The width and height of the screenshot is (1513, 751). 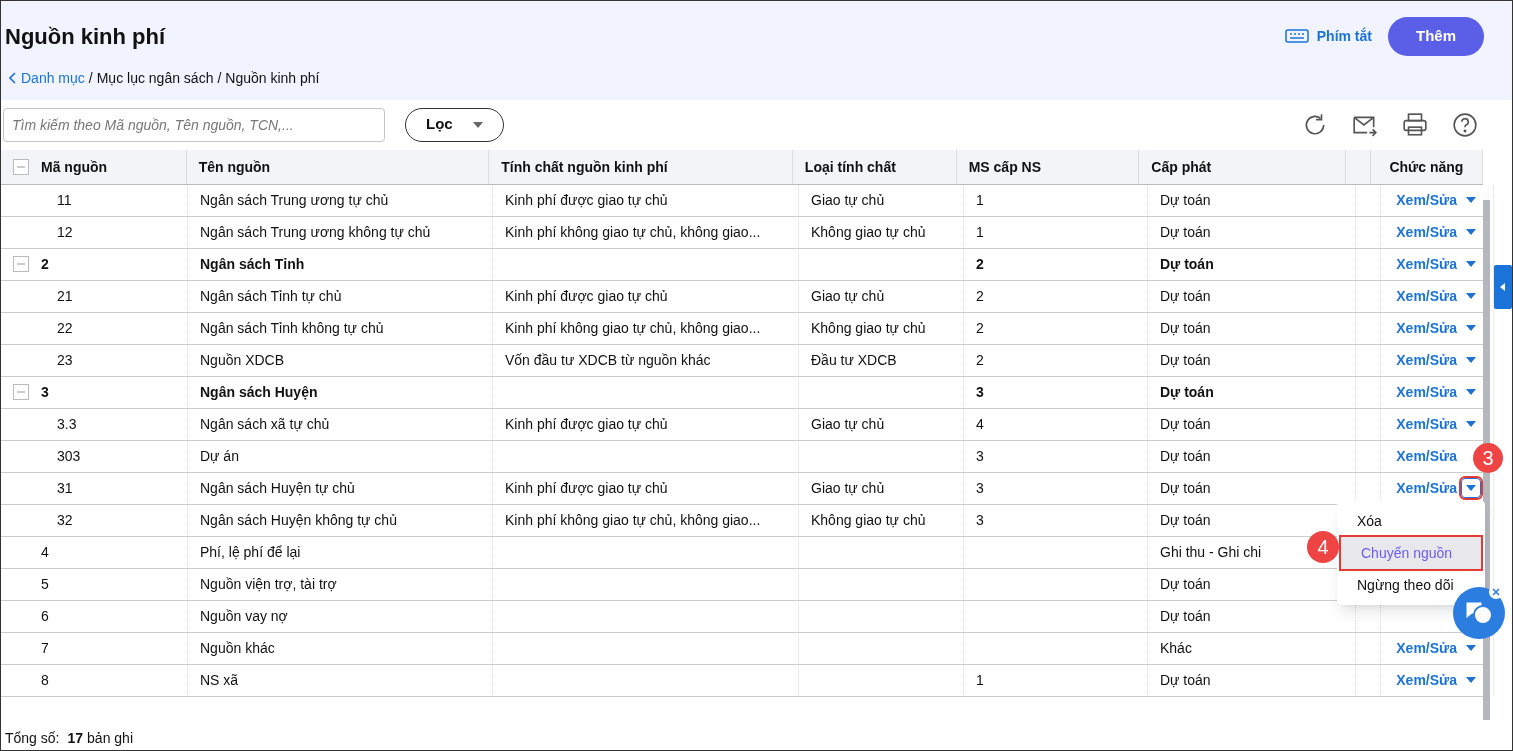 What do you see at coordinates (850, 167) in the screenshot?
I see `column-header: Loại tính chất` at bounding box center [850, 167].